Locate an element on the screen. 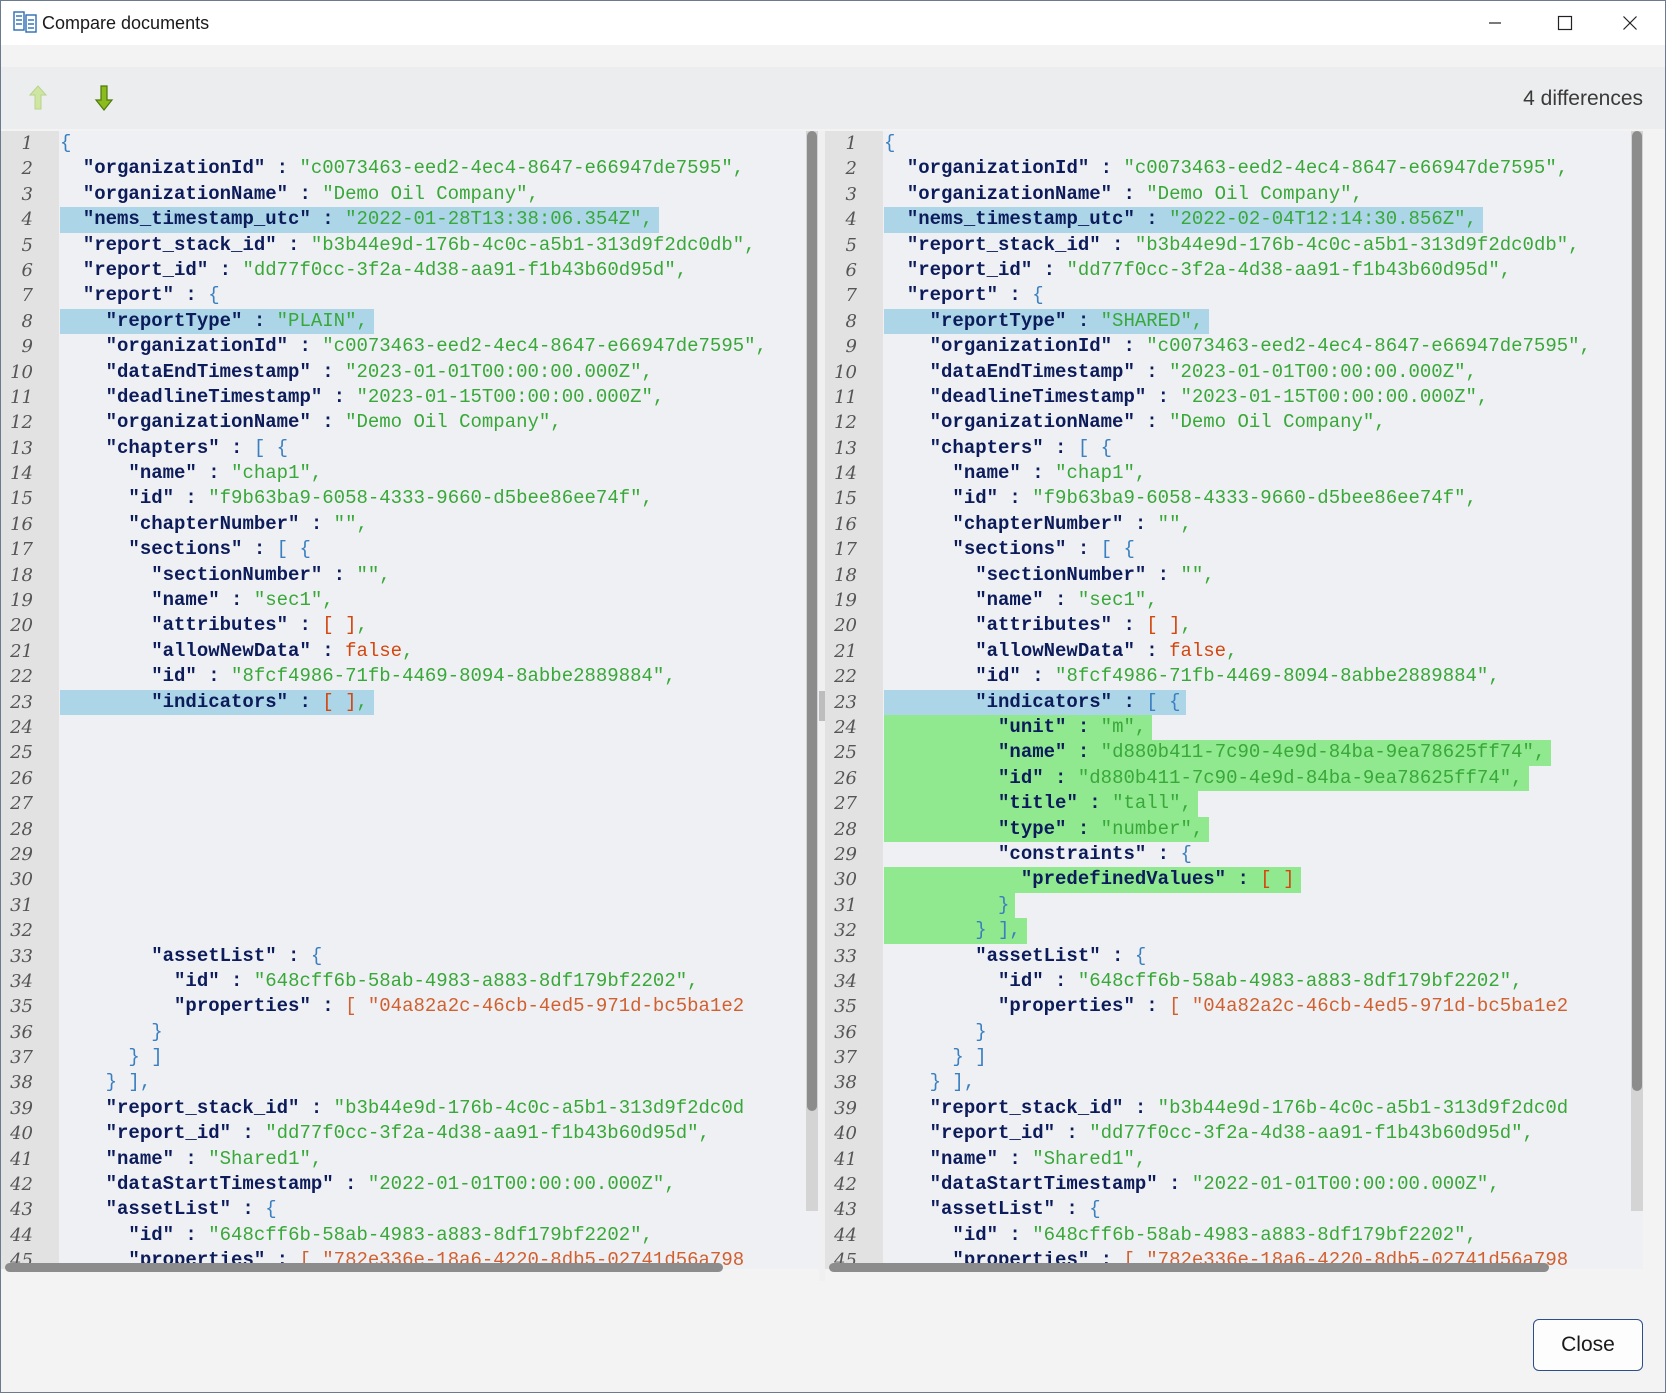 The width and height of the screenshot is (1666, 1393). code-text: } ], is located at coordinates (108, 1082).